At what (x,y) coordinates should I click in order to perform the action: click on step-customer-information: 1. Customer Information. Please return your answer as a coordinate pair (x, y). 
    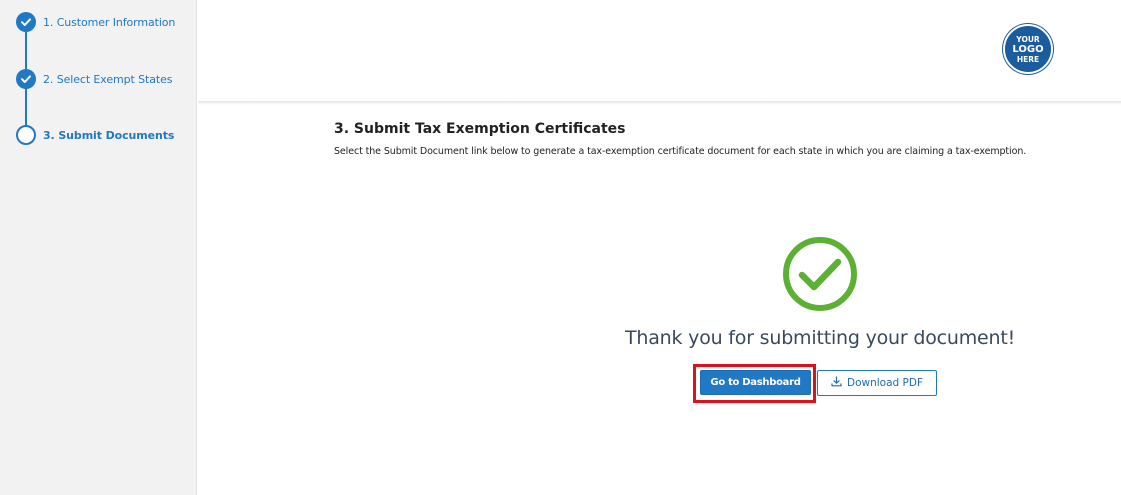
    Looking at the image, I should click on (95, 22).